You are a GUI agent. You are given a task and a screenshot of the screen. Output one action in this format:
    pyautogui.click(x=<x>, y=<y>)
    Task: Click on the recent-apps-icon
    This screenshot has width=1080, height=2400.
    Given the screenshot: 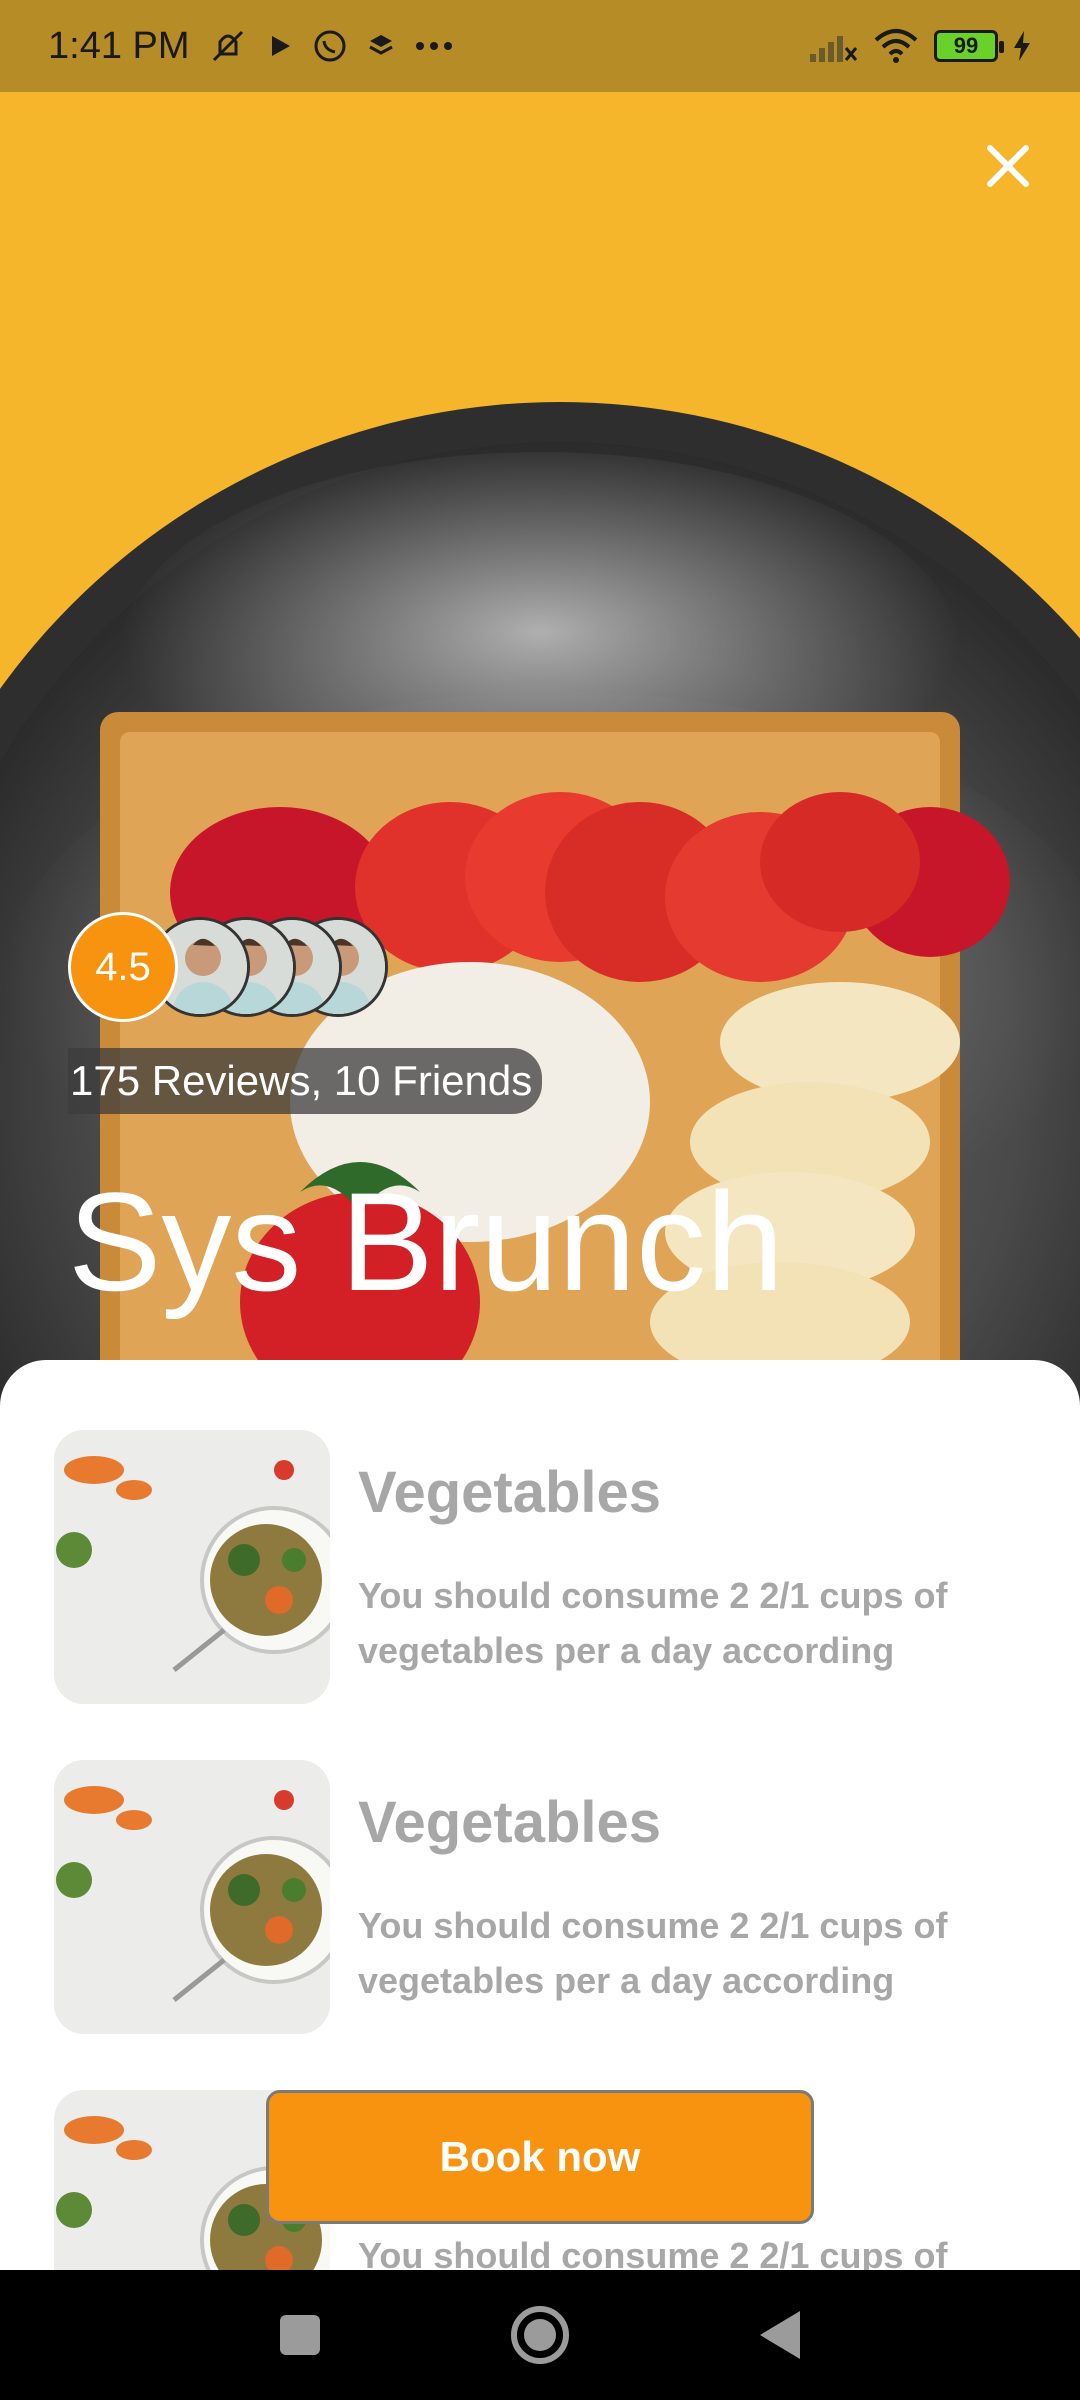 What is the action you would take?
    pyautogui.click(x=300, y=2335)
    